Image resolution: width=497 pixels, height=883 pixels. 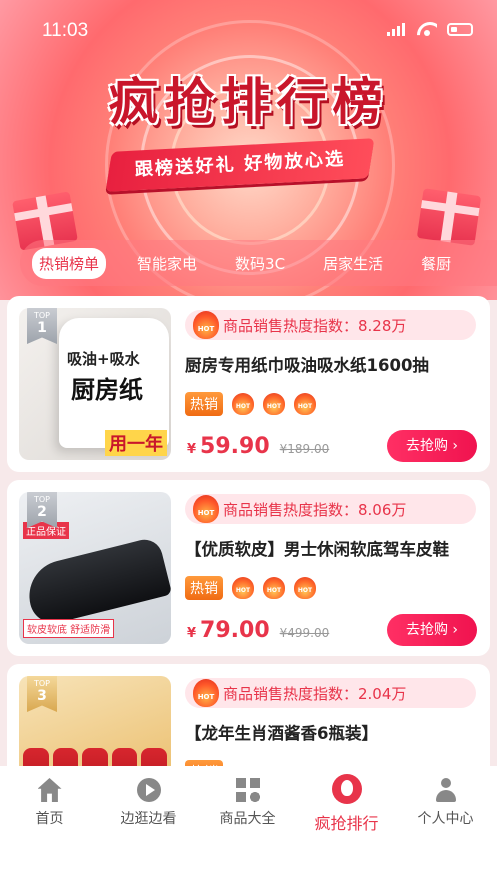 I want to click on tab-kitchen: 餐厨, so click(x=436, y=263).